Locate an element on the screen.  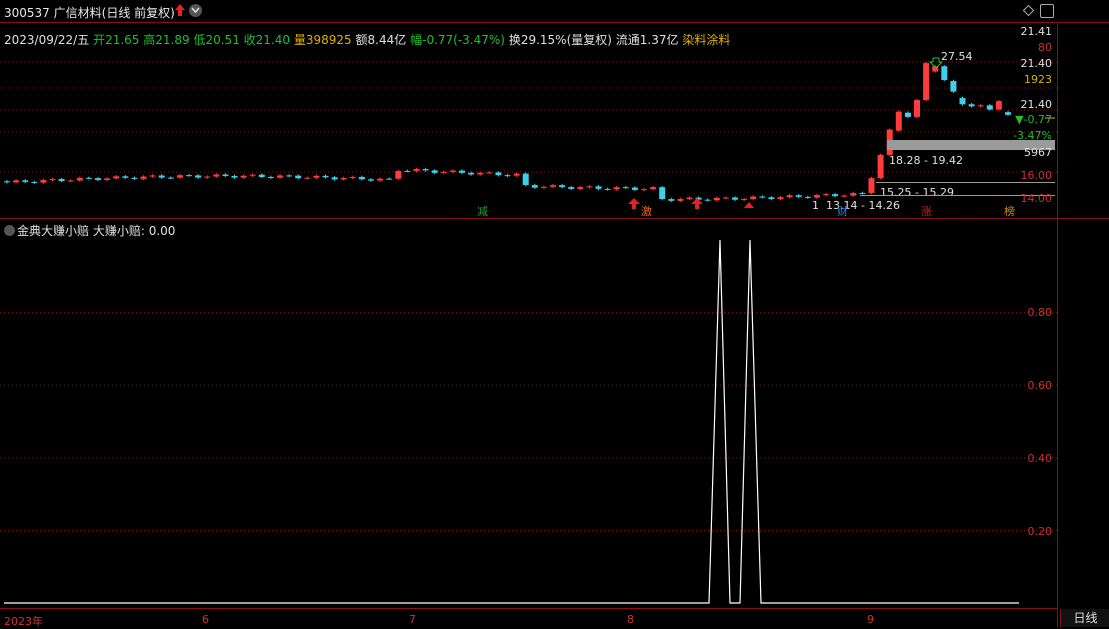
price-zone-2: 15.25 - 15.29 is located at coordinates (917, 192).